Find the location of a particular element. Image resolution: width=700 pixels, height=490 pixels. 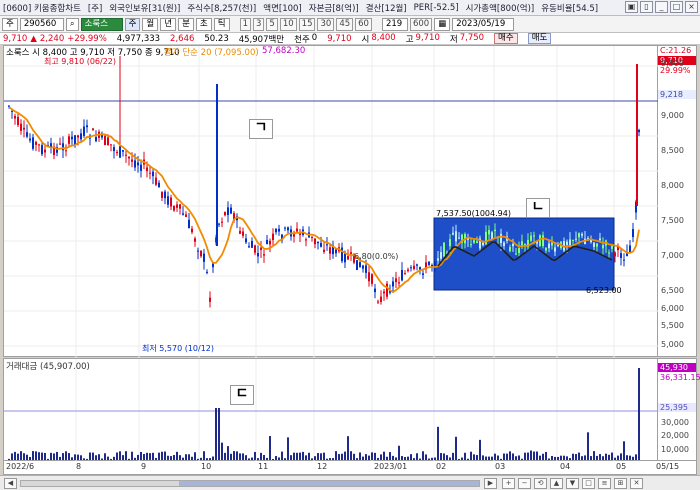

up-button: ▲ is located at coordinates (556, 483).